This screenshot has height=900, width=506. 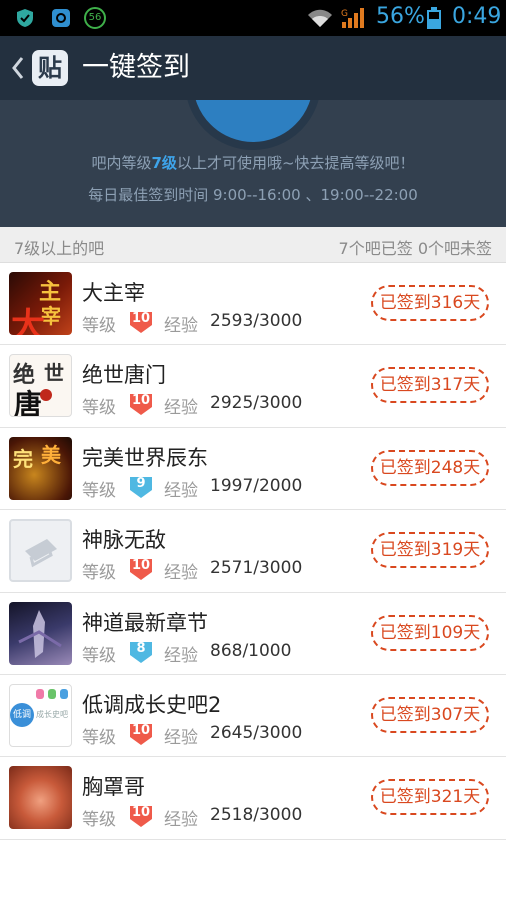 What do you see at coordinates (40, 468) in the screenshot?
I see `bar-avatar: 完 美` at bounding box center [40, 468].